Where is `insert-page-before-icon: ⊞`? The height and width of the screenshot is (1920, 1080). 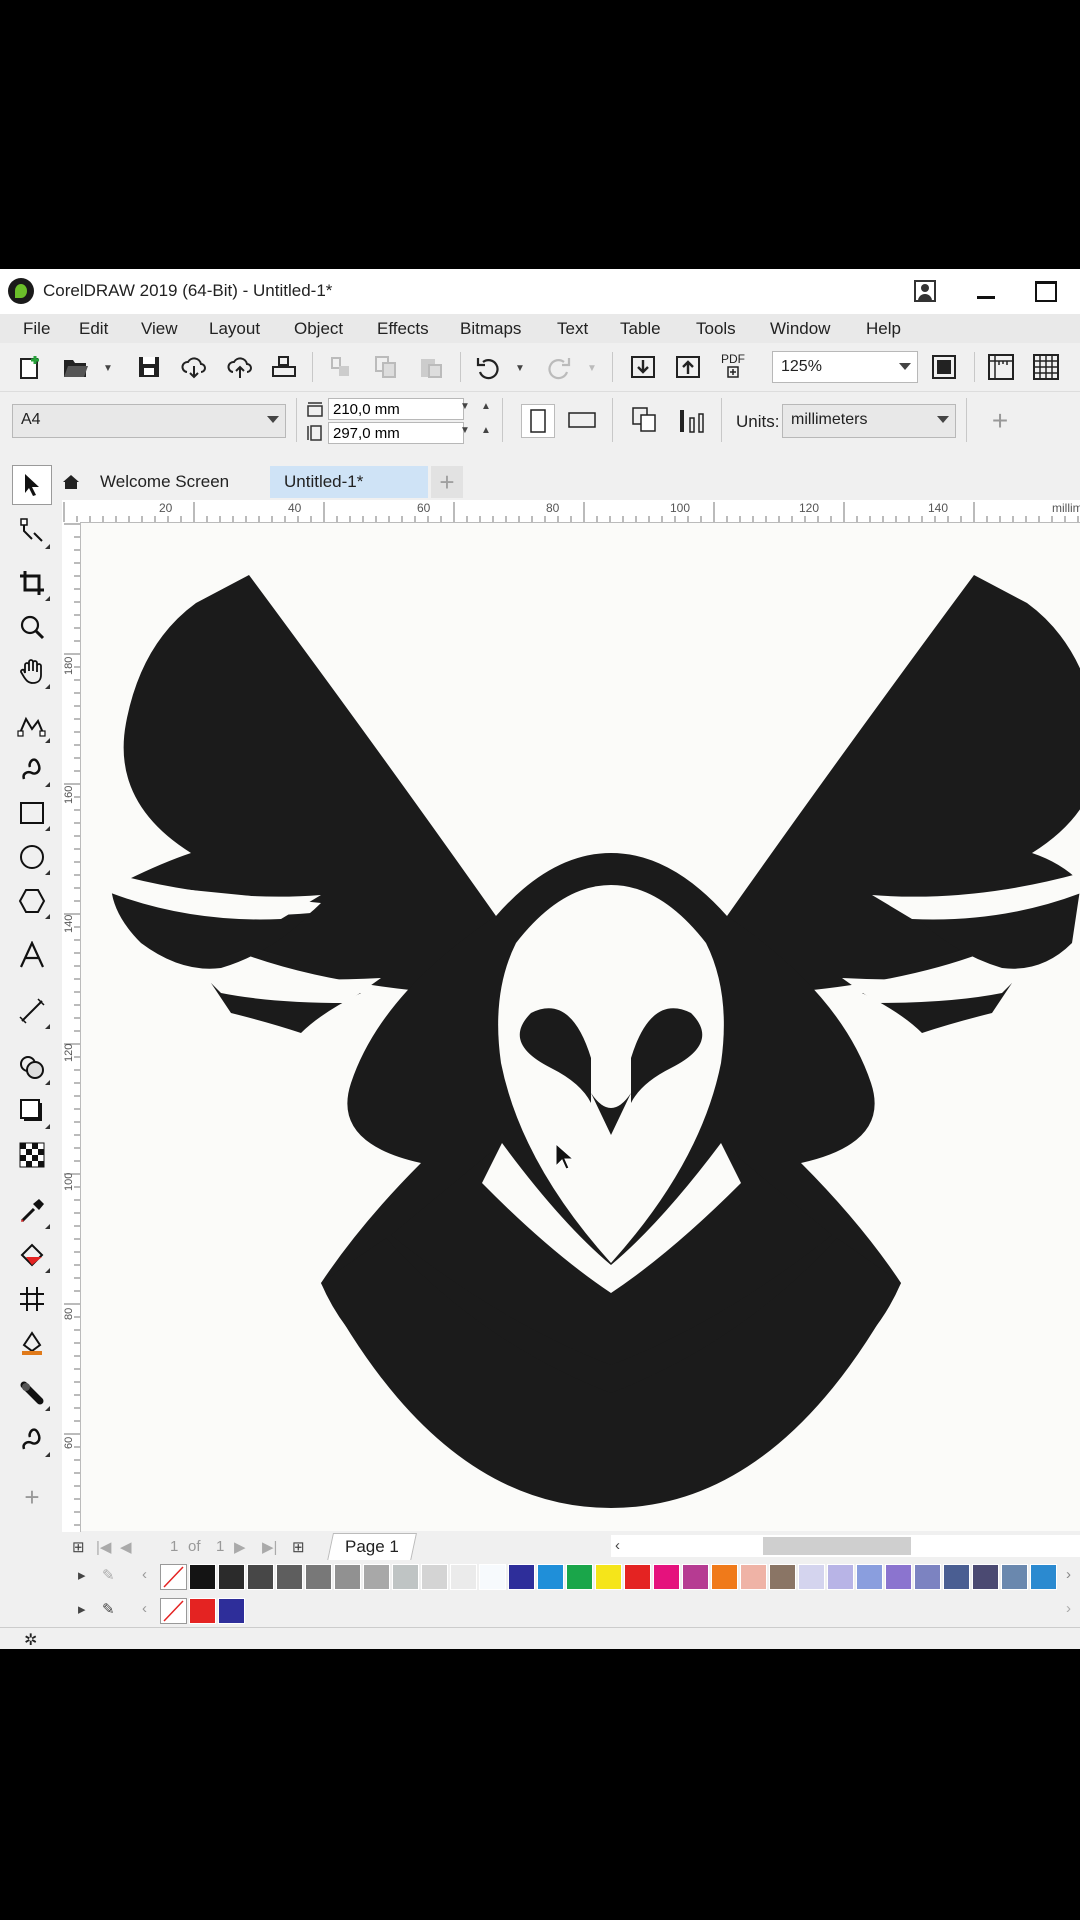 insert-page-before-icon: ⊞ is located at coordinates (78, 1547).